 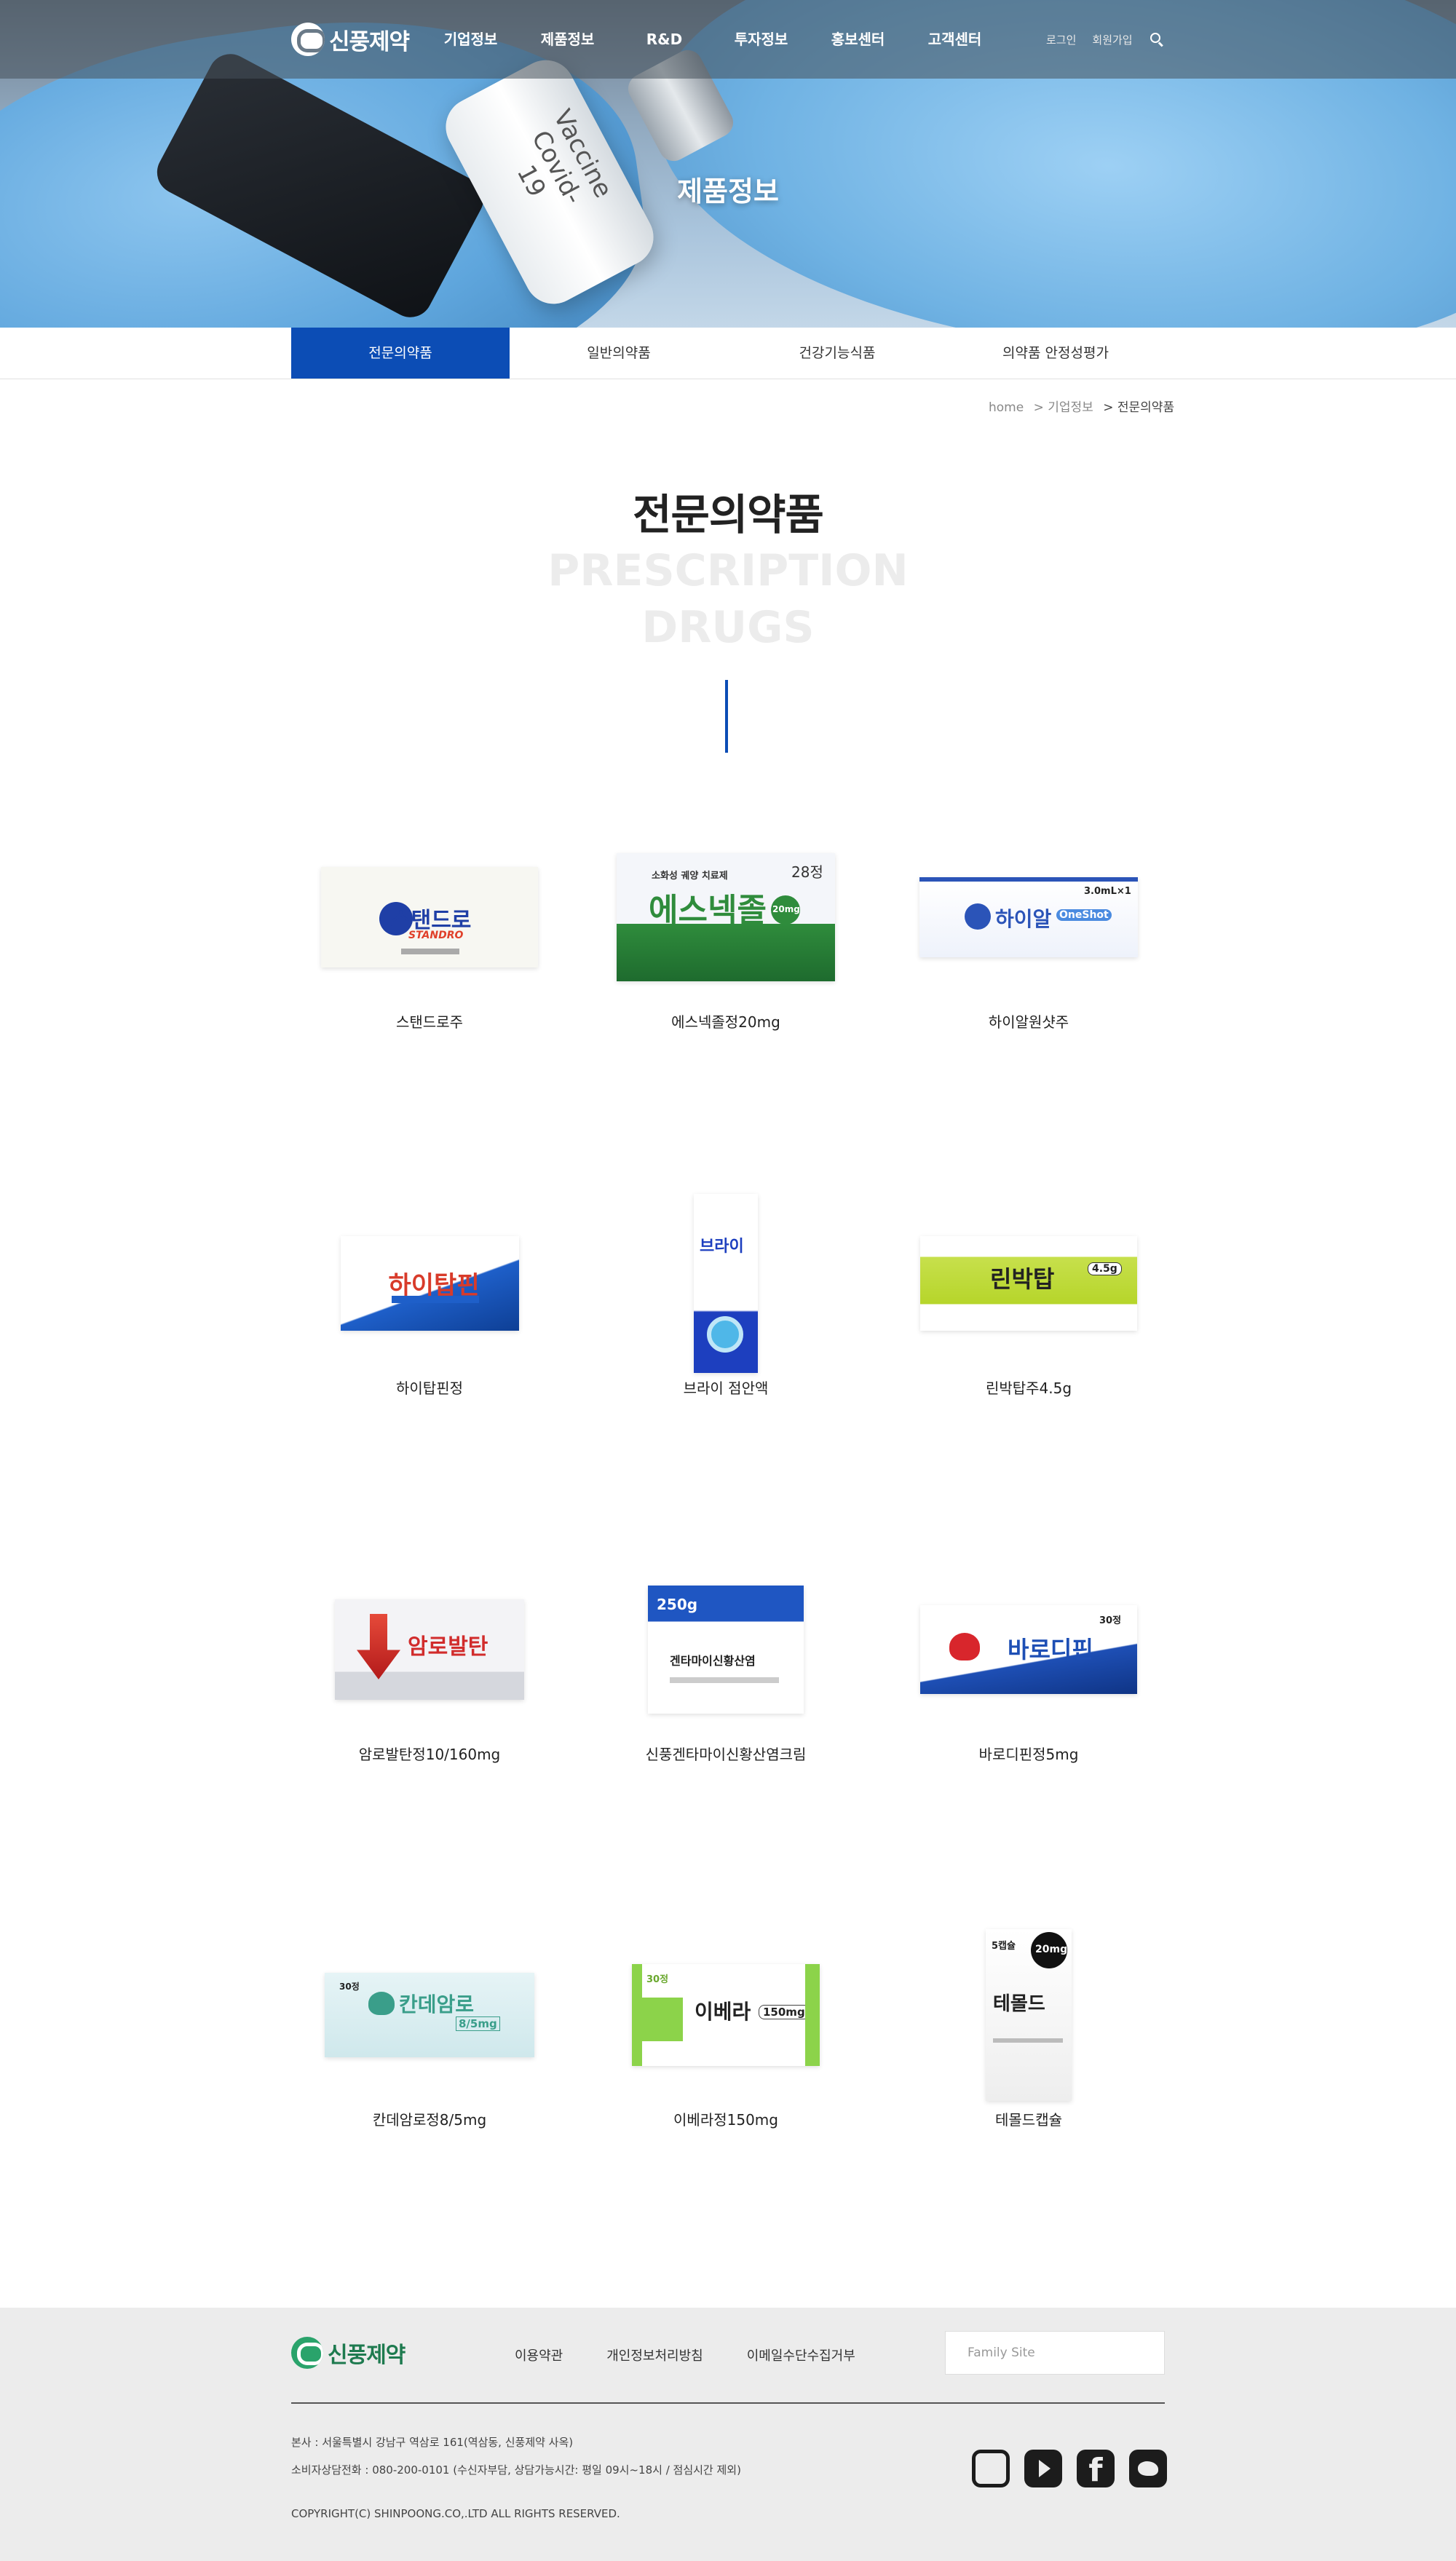 I want to click on product-card: 30정 칸데암로 8/5mg 칸데암로정8/5mg, so click(x=430, y=2037).